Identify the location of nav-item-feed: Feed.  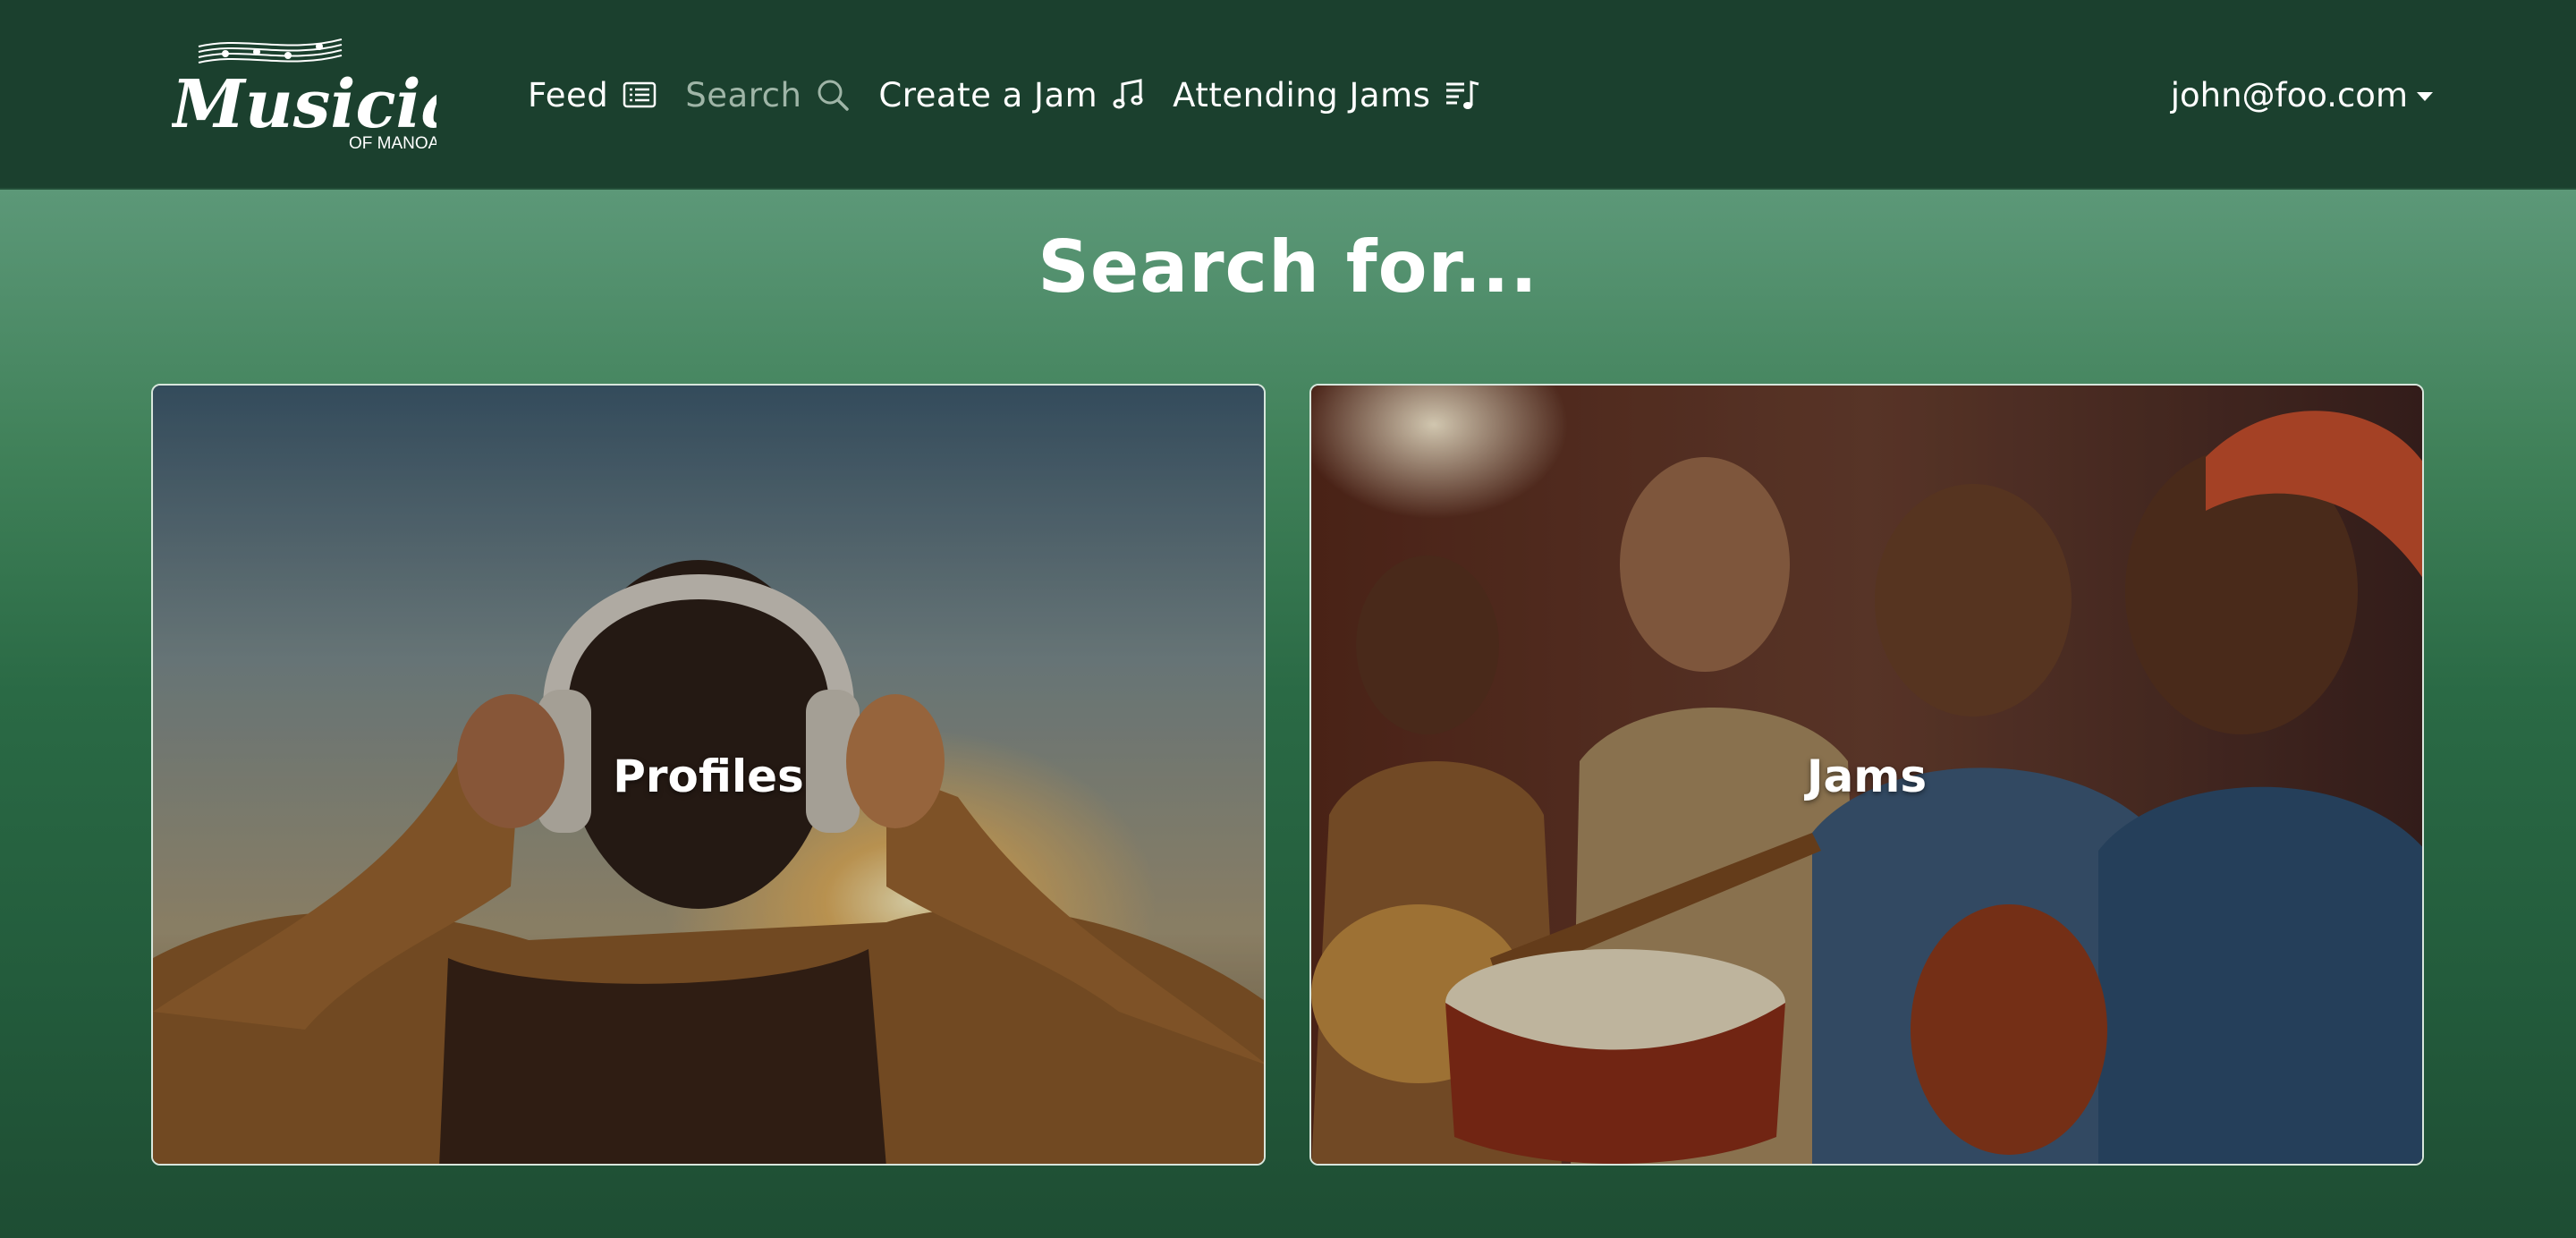
(592, 95).